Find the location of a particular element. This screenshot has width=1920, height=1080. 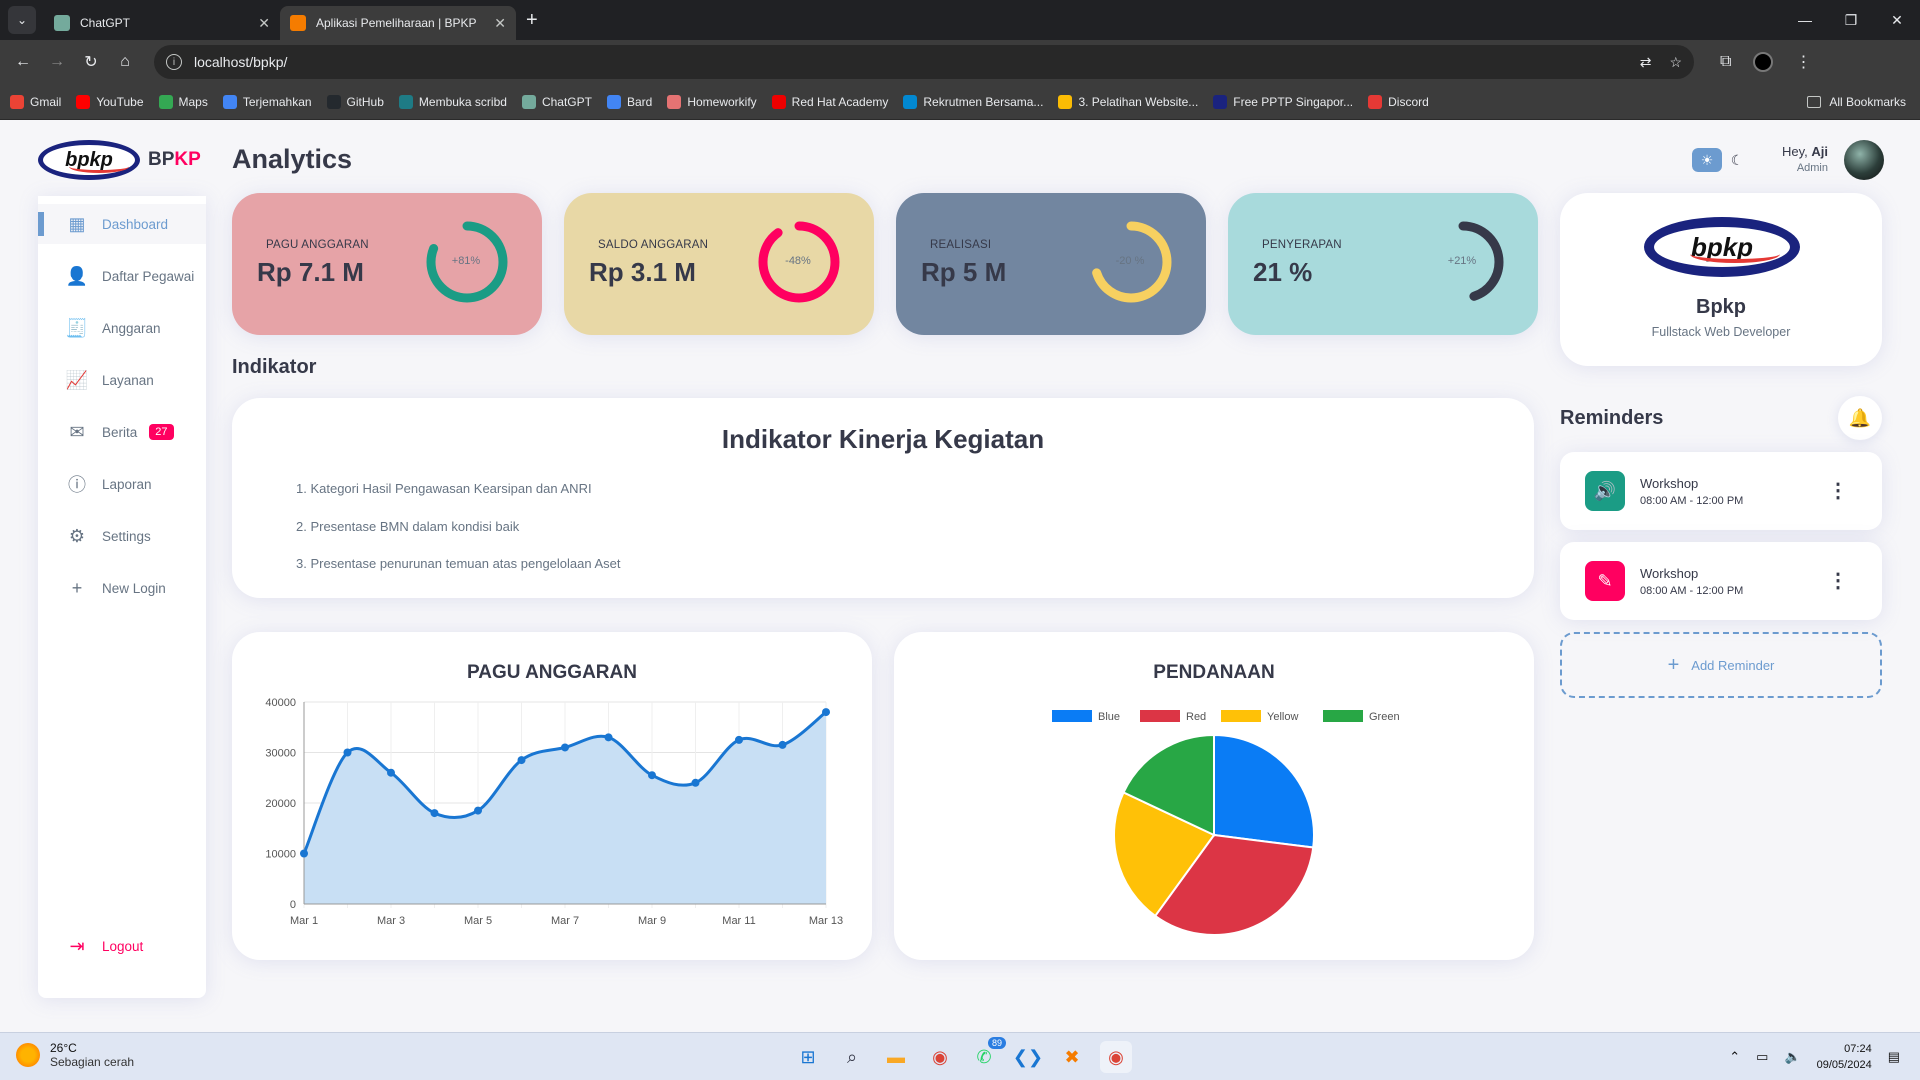

browser-menu-icon: ⋮ is located at coordinates (1803, 62).